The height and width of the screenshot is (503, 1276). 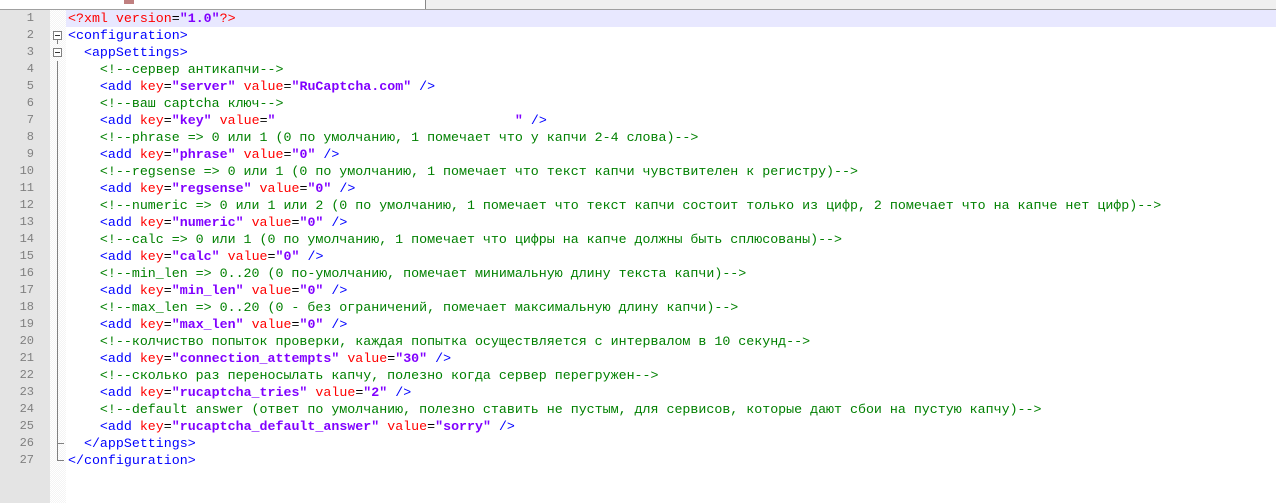 What do you see at coordinates (638, 460) in the screenshot?
I see `code-line: 27 </configuration>` at bounding box center [638, 460].